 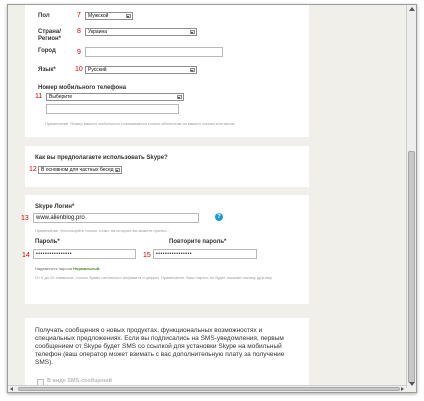 What do you see at coordinates (141, 32) in the screenshot?
I see `country-select: Украина` at bounding box center [141, 32].